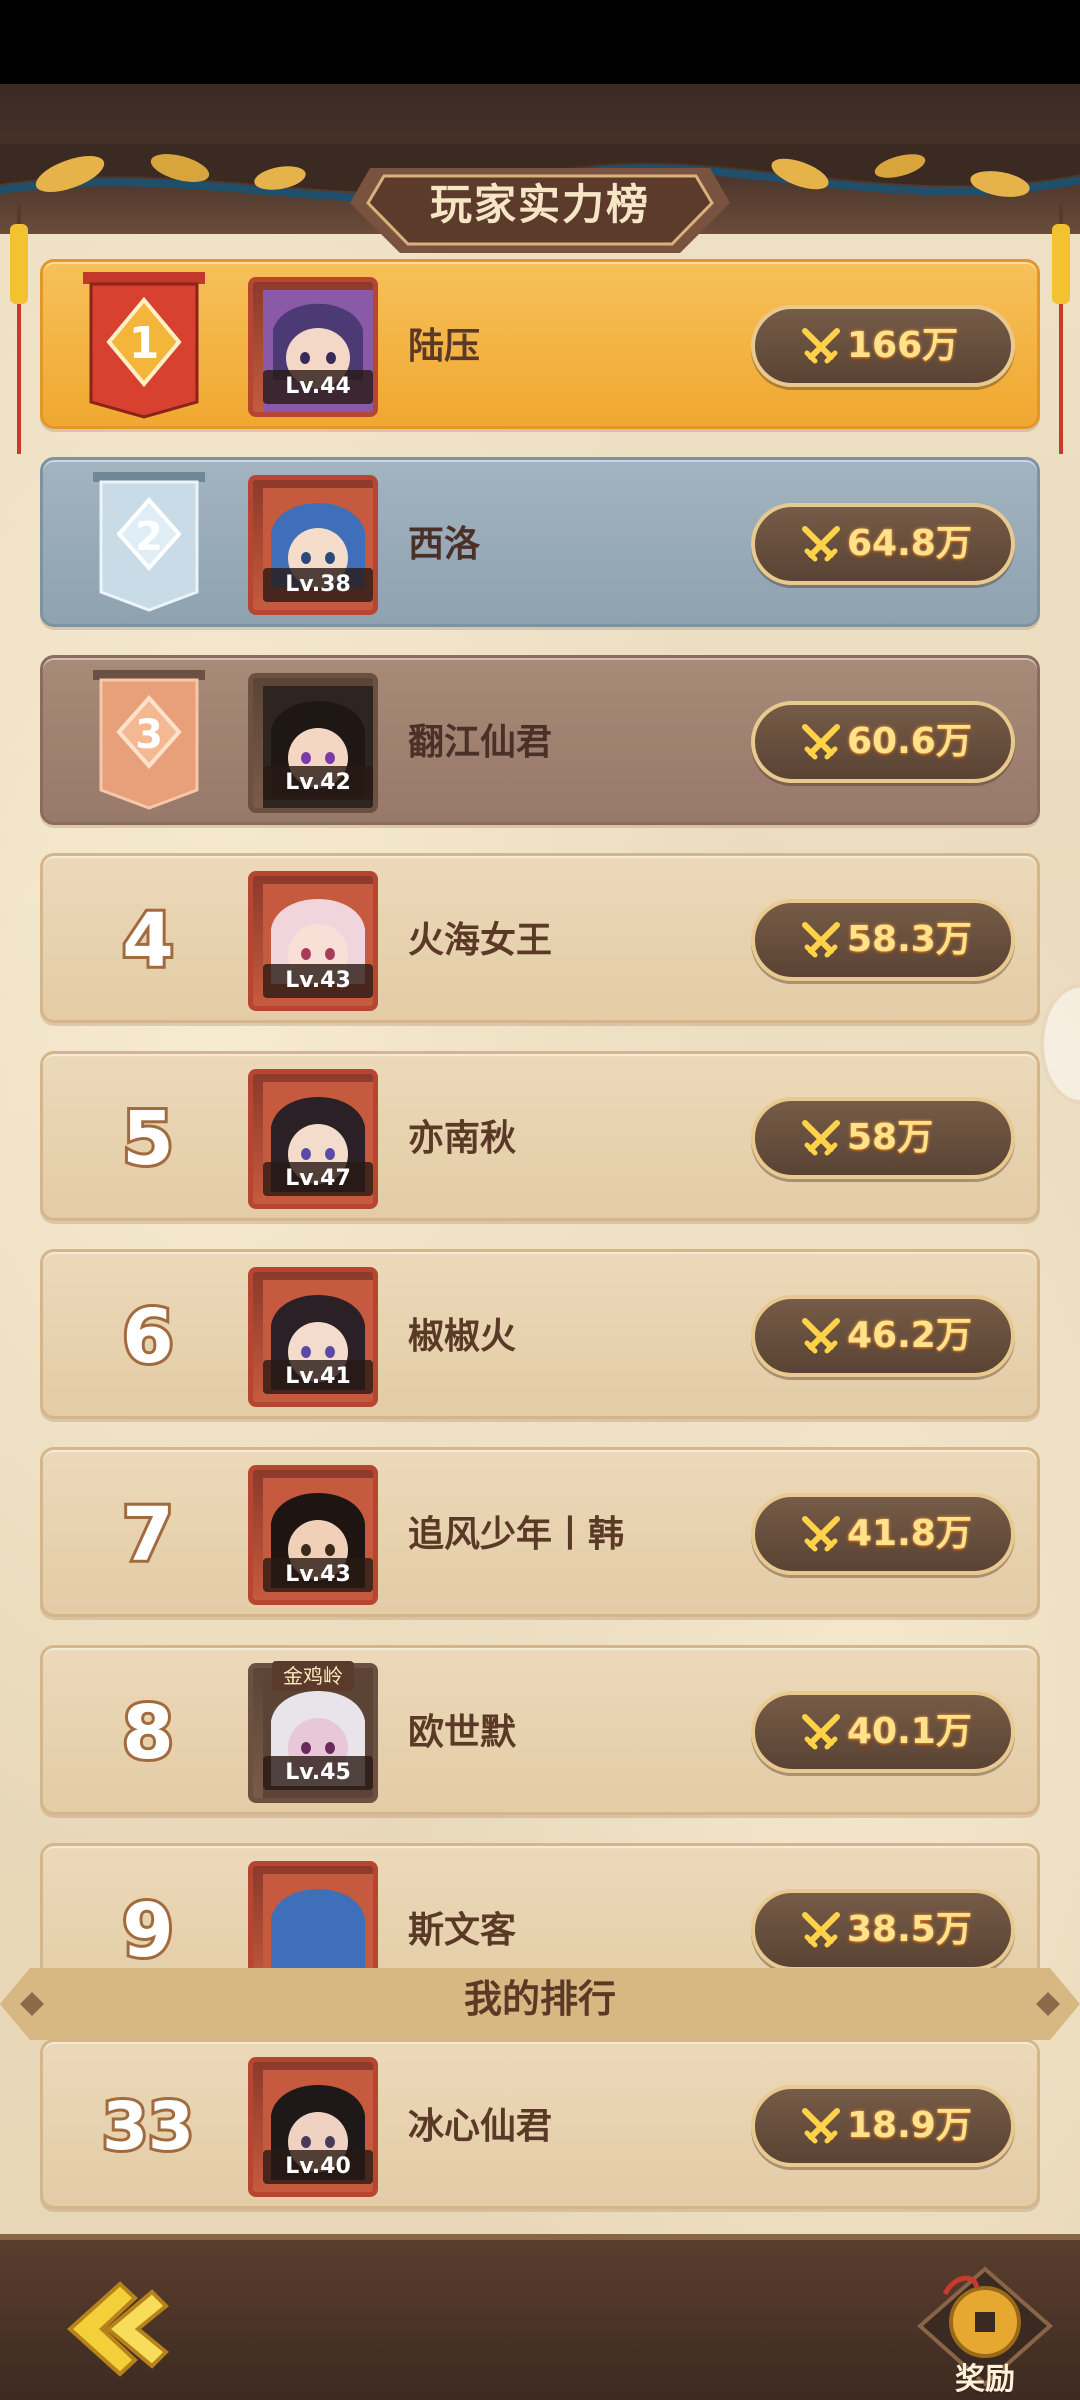  What do you see at coordinates (540, 1730) in the screenshot?
I see `ranking-row: 8 Lv.45 金鸡岭 欧世默 40.1万` at bounding box center [540, 1730].